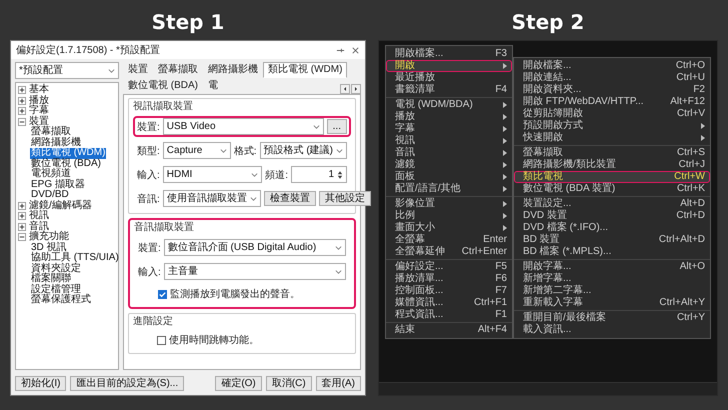 Image resolution: width=728 pixels, height=410 pixels. I want to click on tree-item: 設定檔管理, so click(56, 289).